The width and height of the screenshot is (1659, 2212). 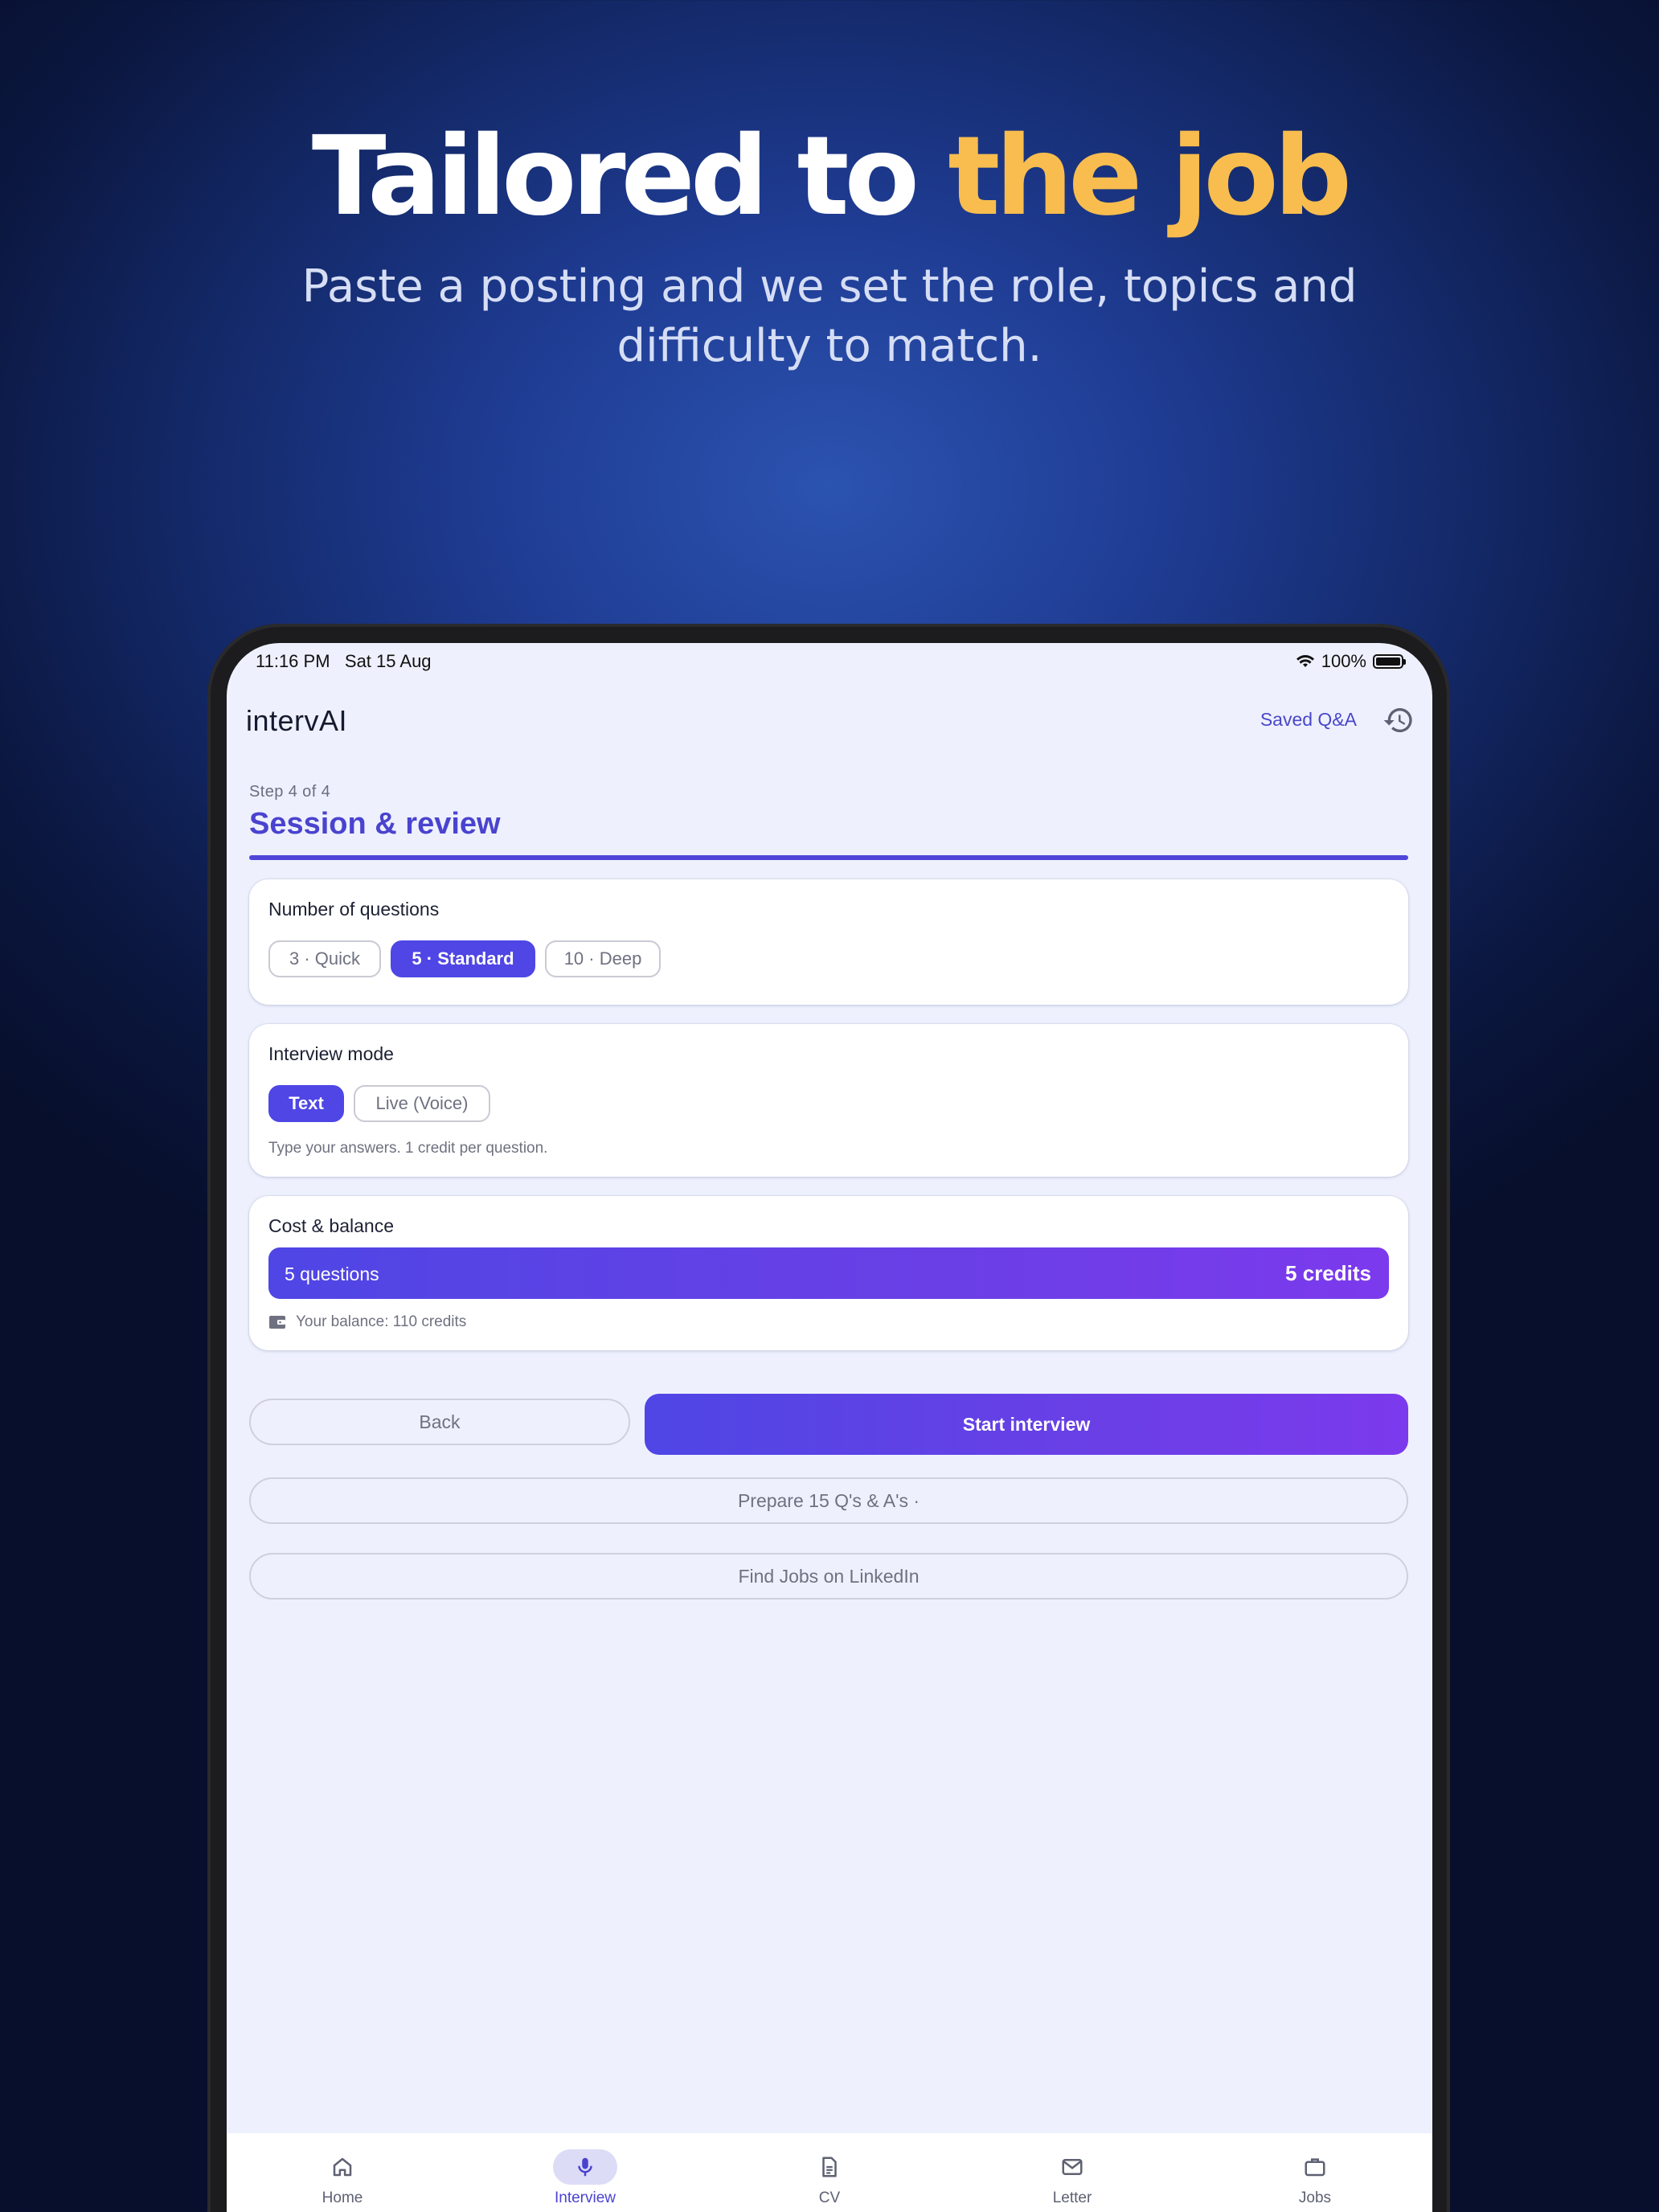 I want to click on tab-jobs-label: Jobs, so click(x=1315, y=2197).